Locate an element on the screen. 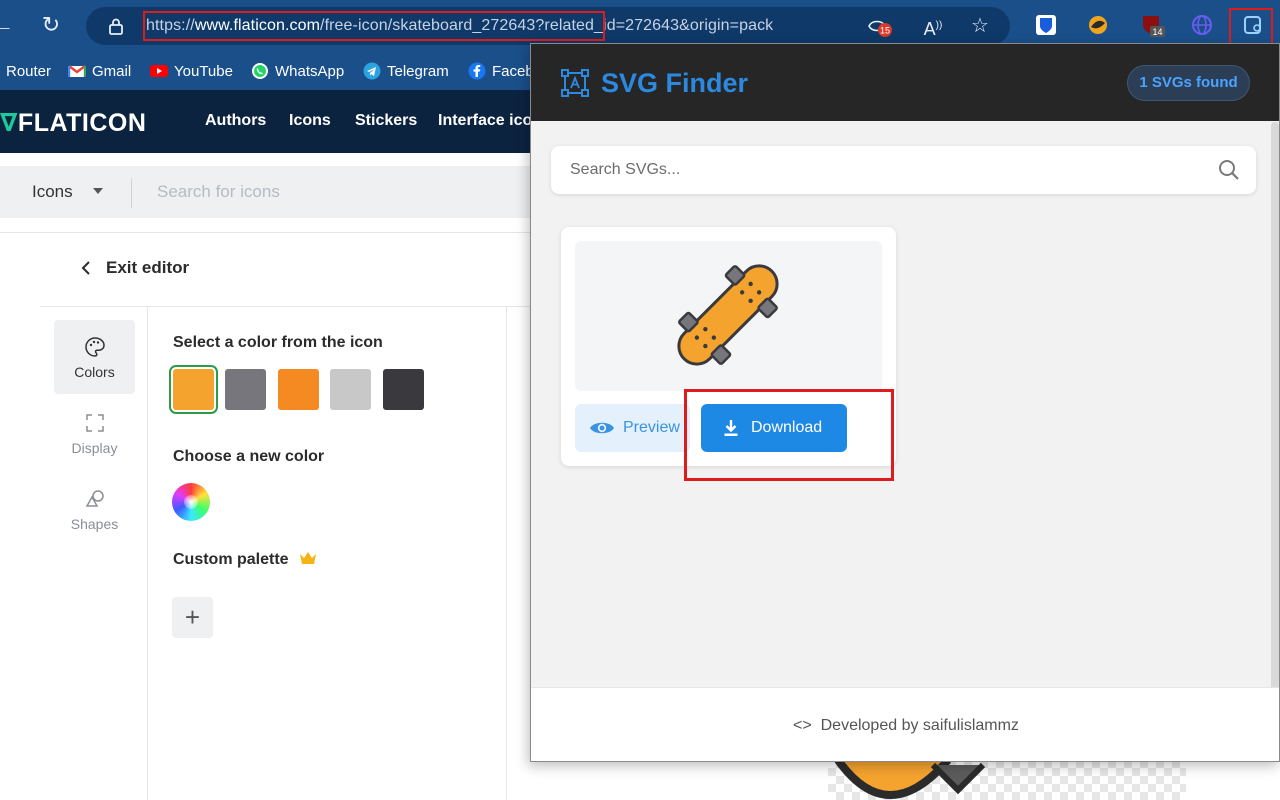 This screenshot has width=1280, height=800. bookmark-router: Router is located at coordinates (28, 71).